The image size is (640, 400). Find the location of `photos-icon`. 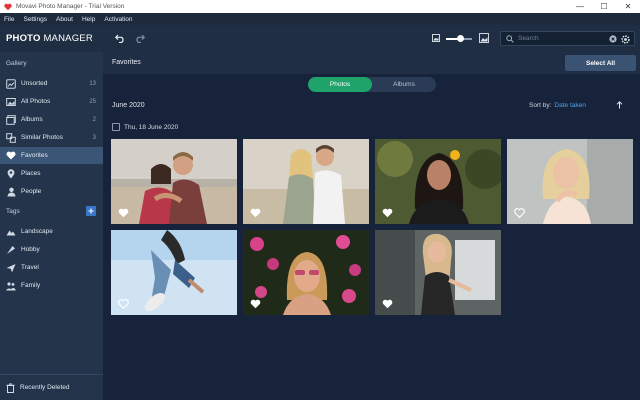

photos-icon is located at coordinates (11, 102).